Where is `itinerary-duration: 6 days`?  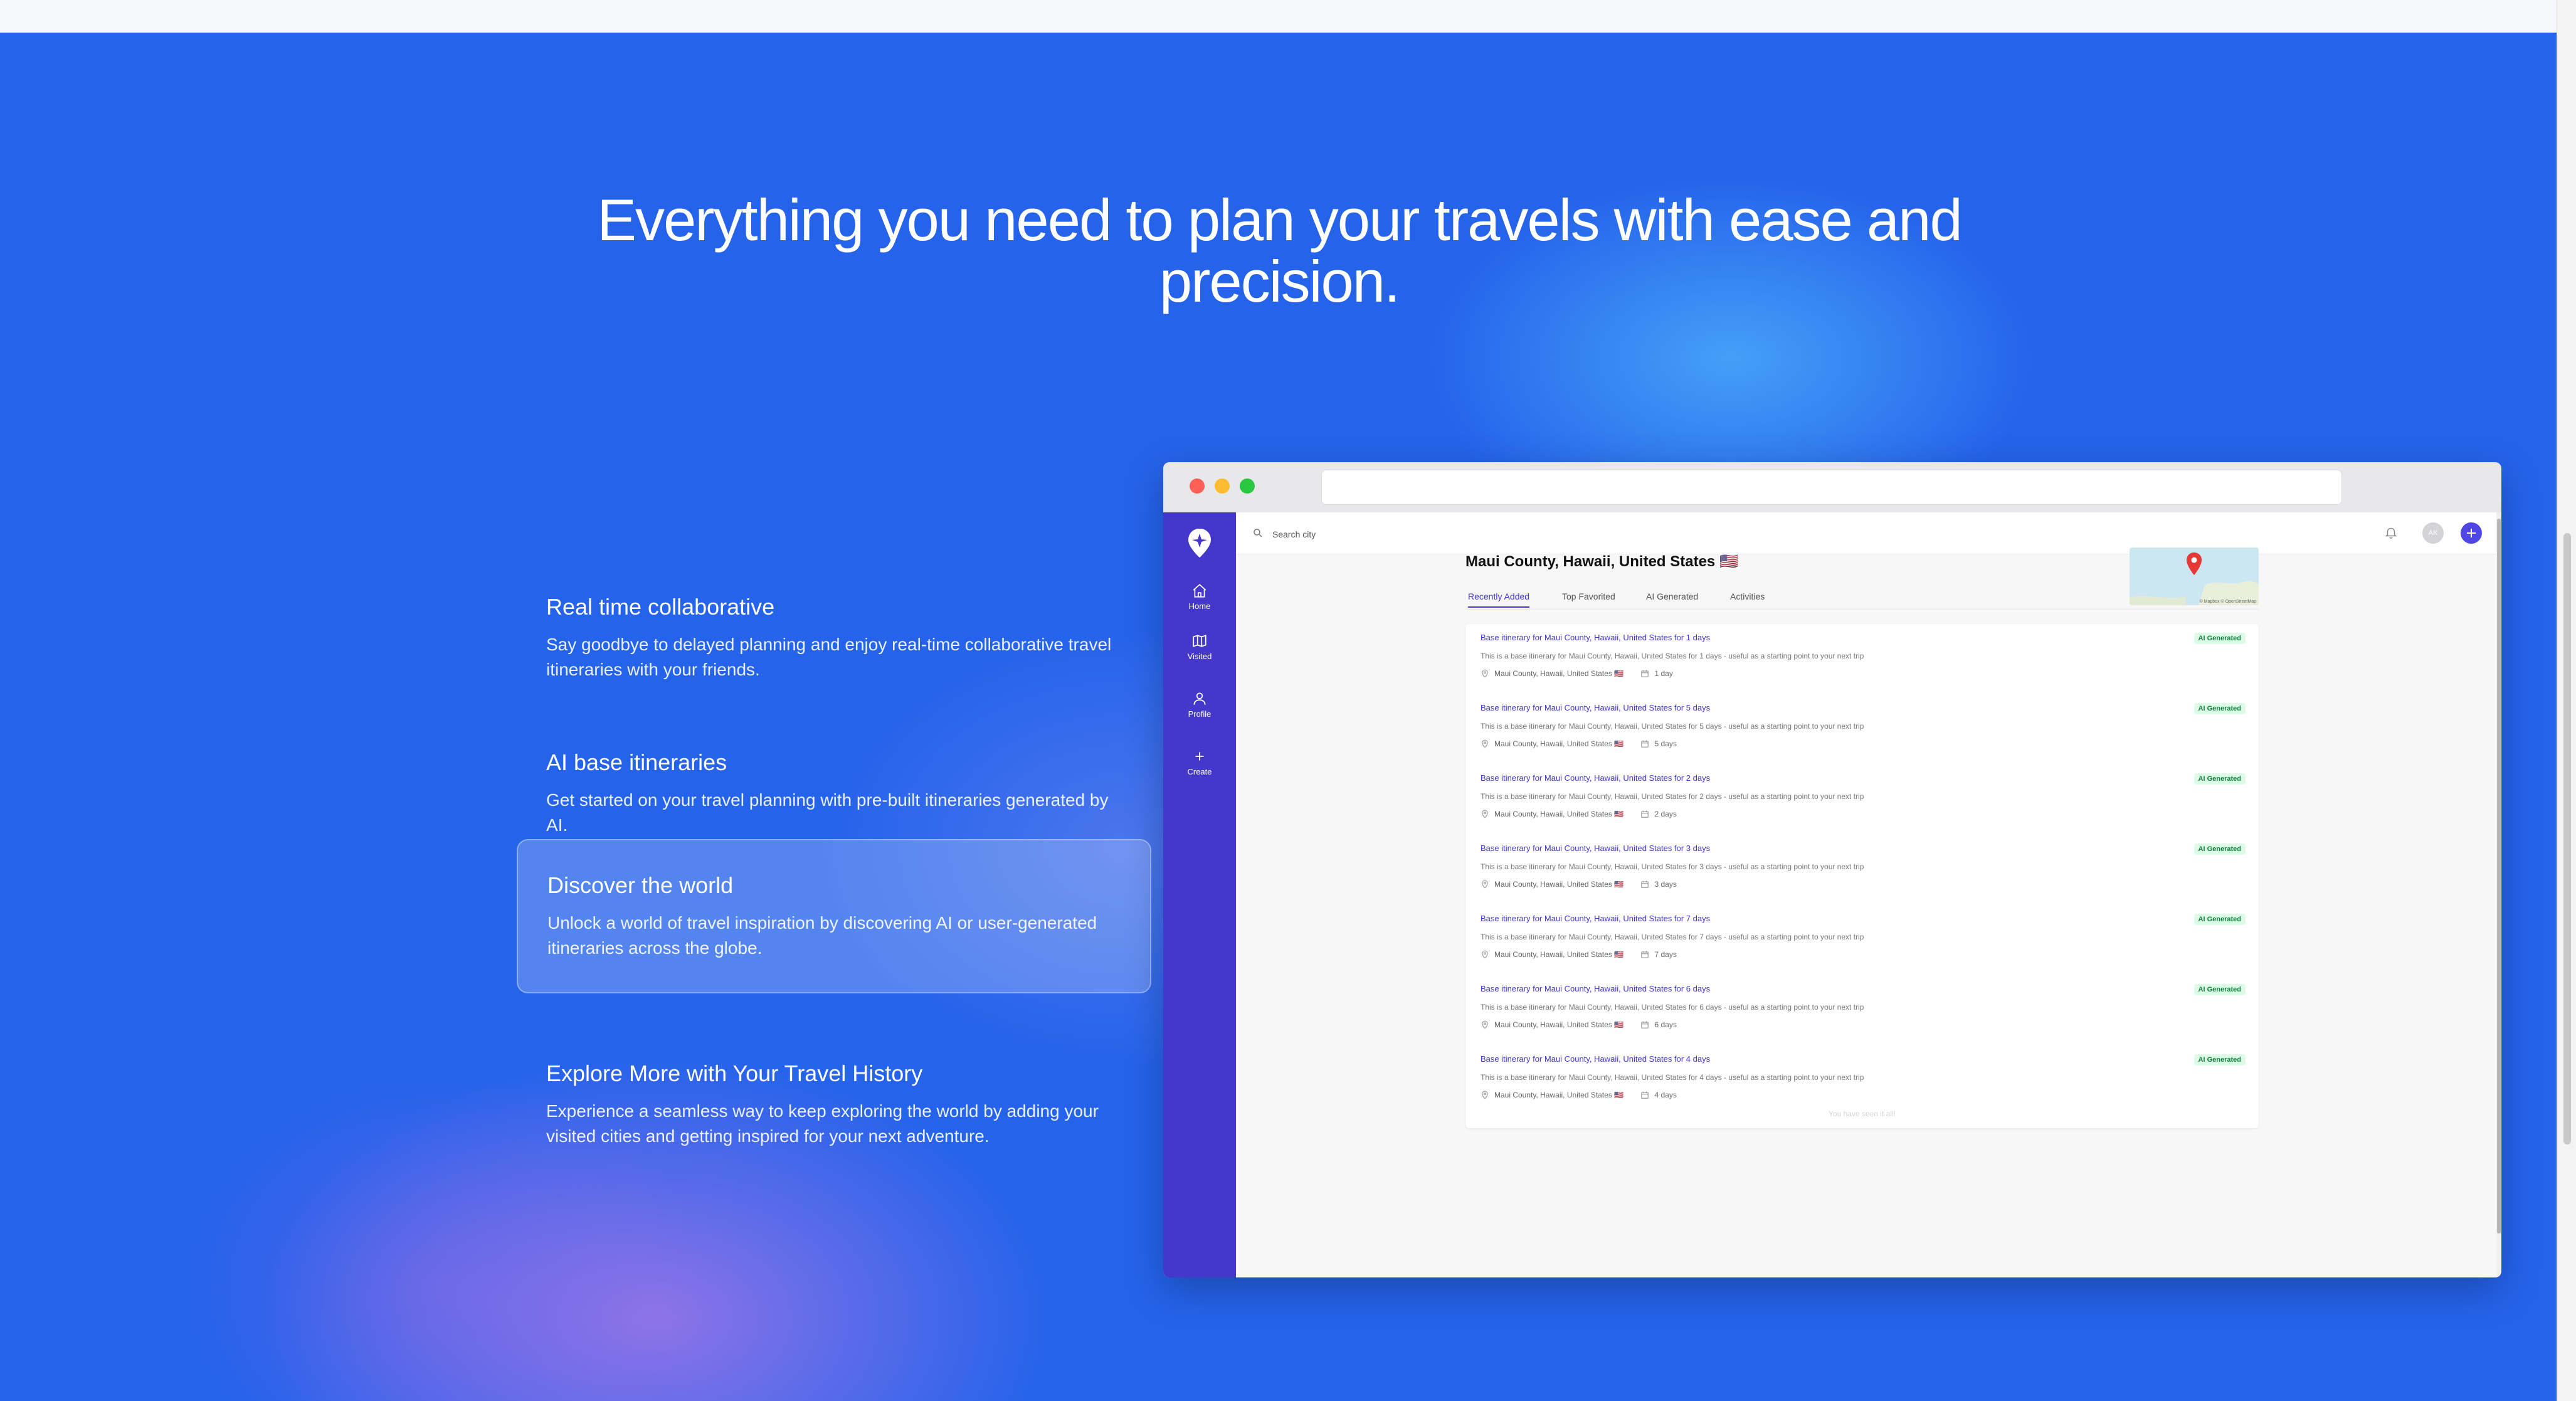
itinerary-duration: 6 days is located at coordinates (1665, 1024).